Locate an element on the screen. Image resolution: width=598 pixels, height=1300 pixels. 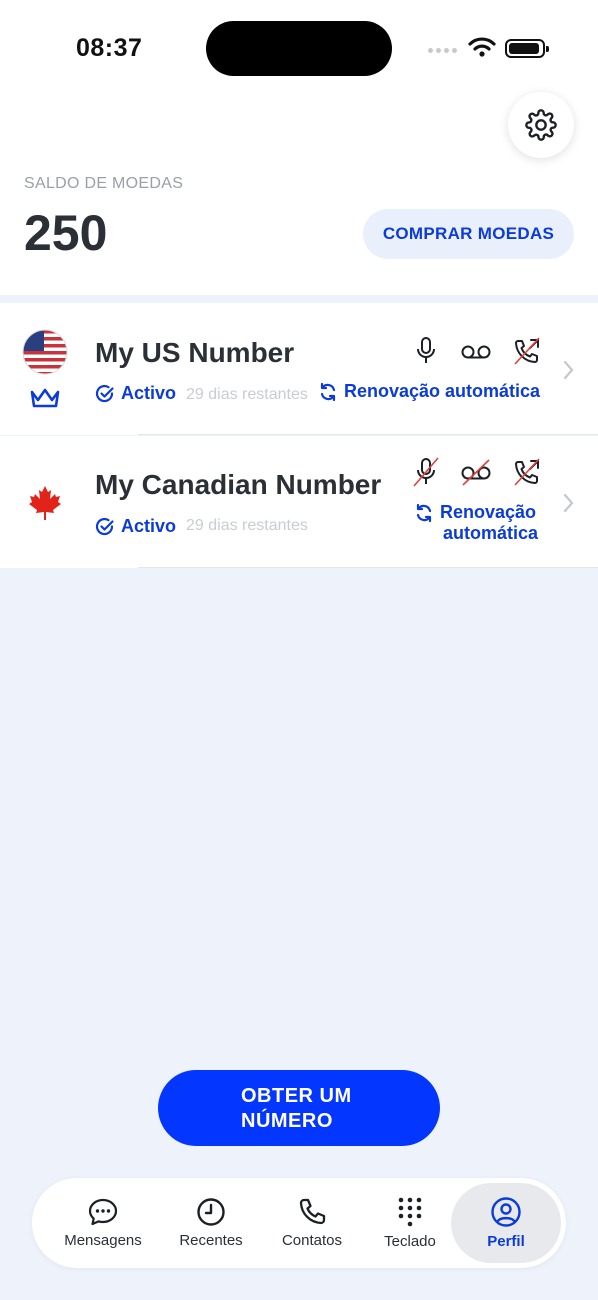
tab-label: Recentes is located at coordinates (211, 1240).